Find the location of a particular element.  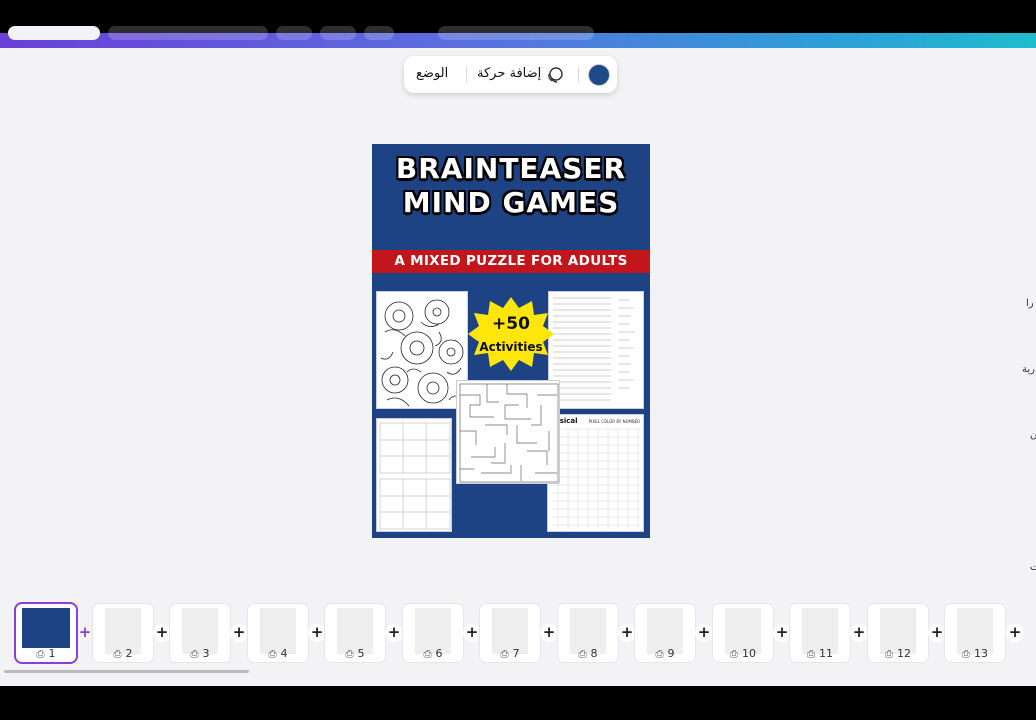

floating-toolbar: الوضع إضافة حركة is located at coordinates (510, 74).